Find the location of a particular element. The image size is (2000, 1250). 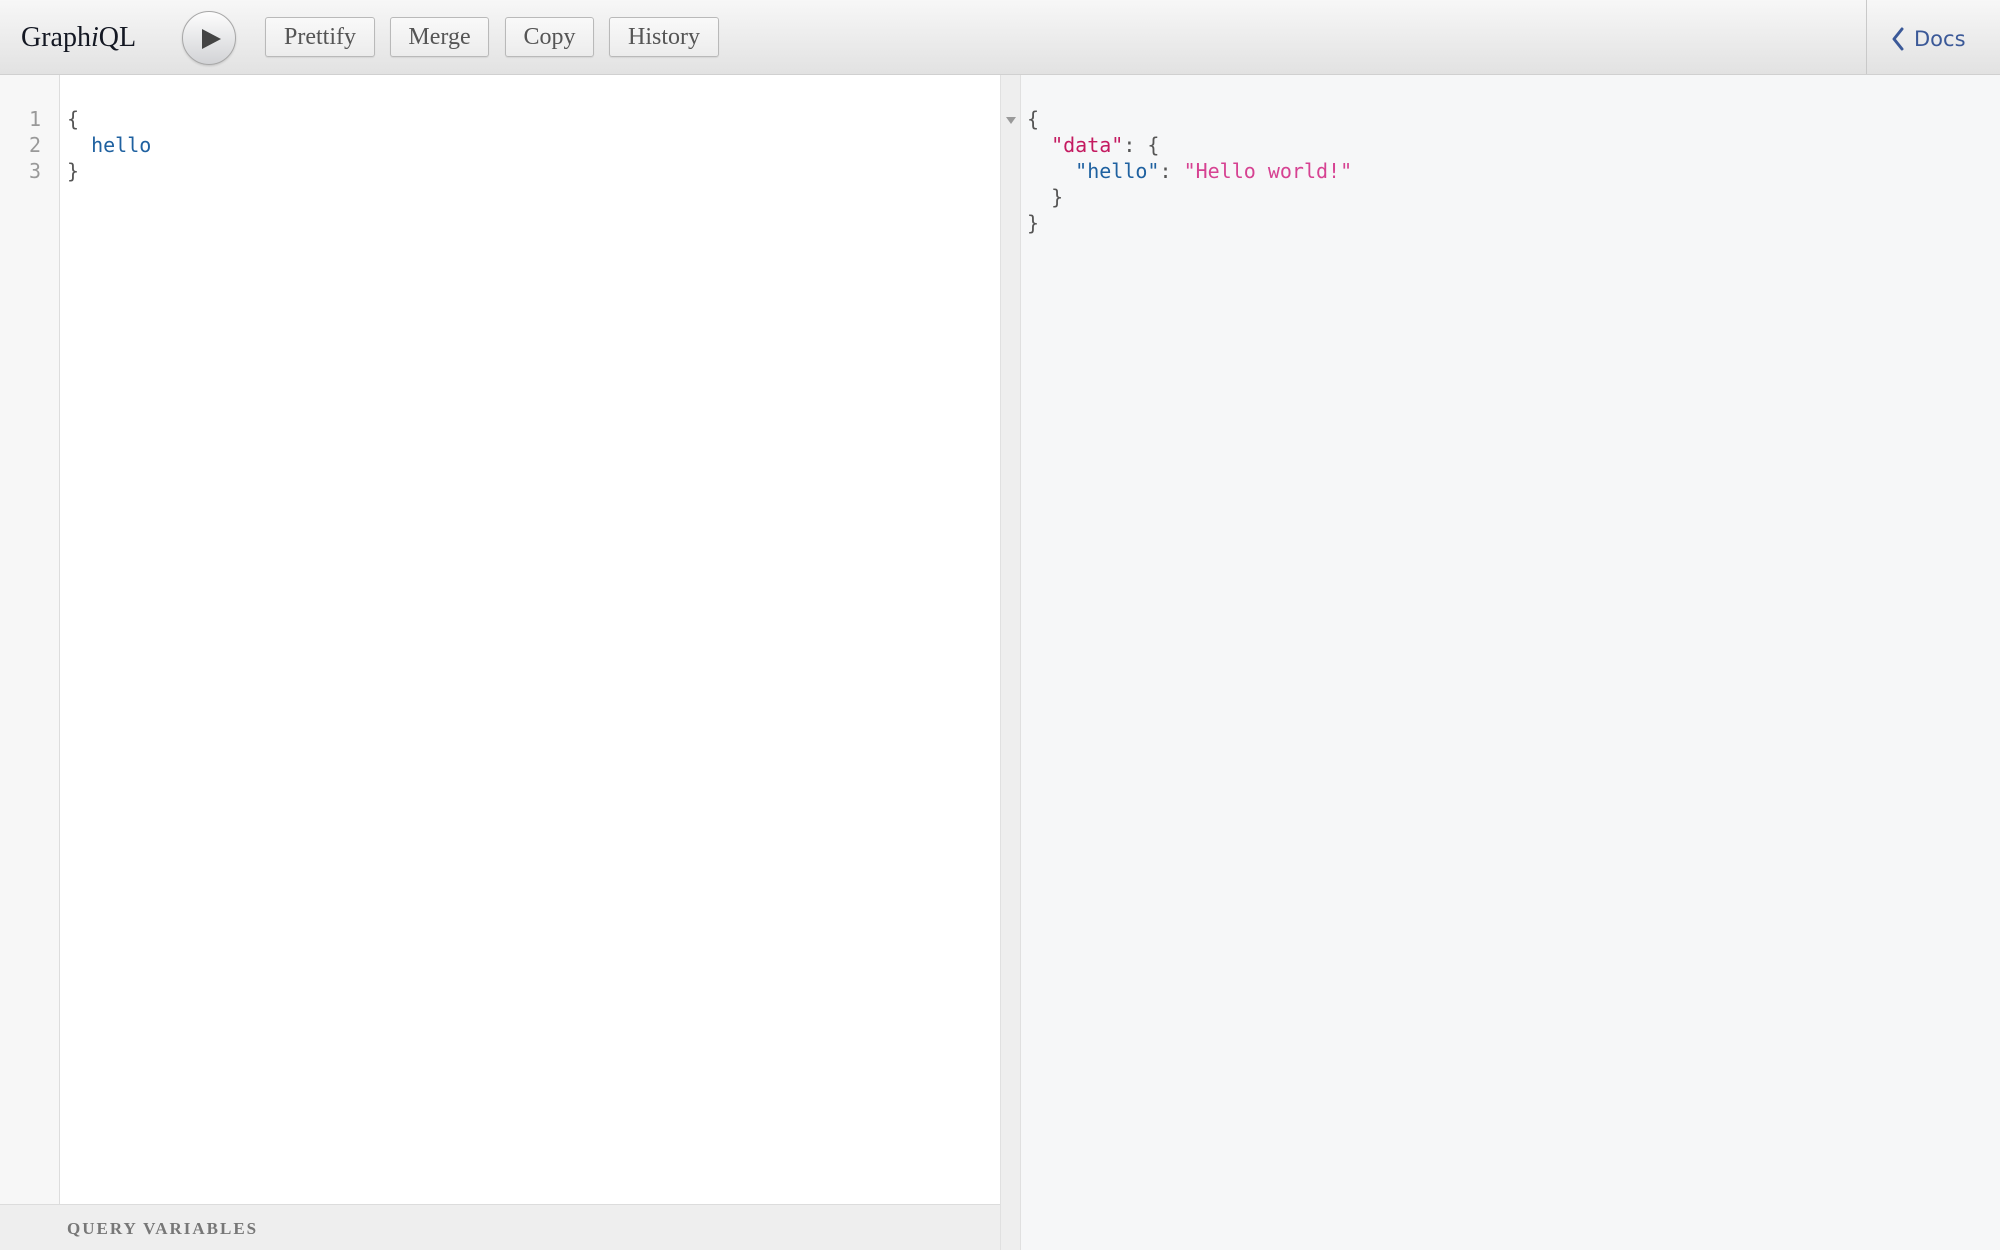

result-line: { is located at coordinates (1033, 119).